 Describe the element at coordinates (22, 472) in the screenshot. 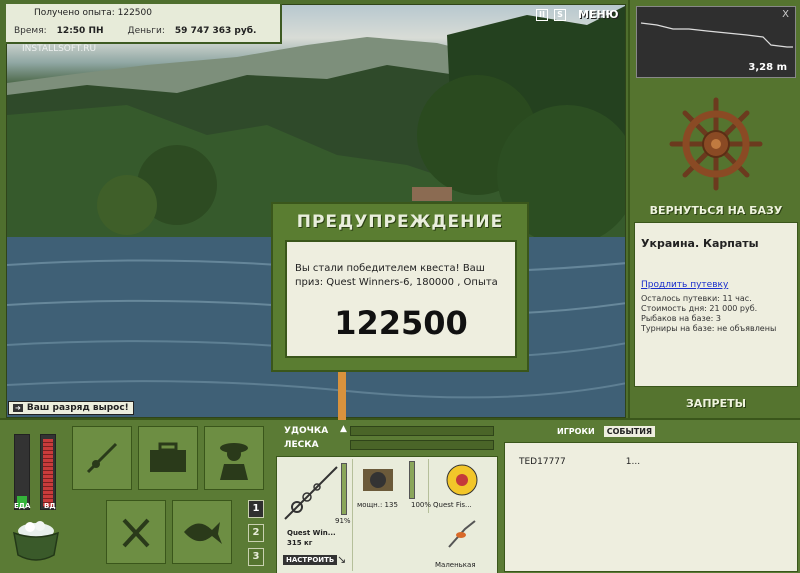

I see `food-meter` at that location.